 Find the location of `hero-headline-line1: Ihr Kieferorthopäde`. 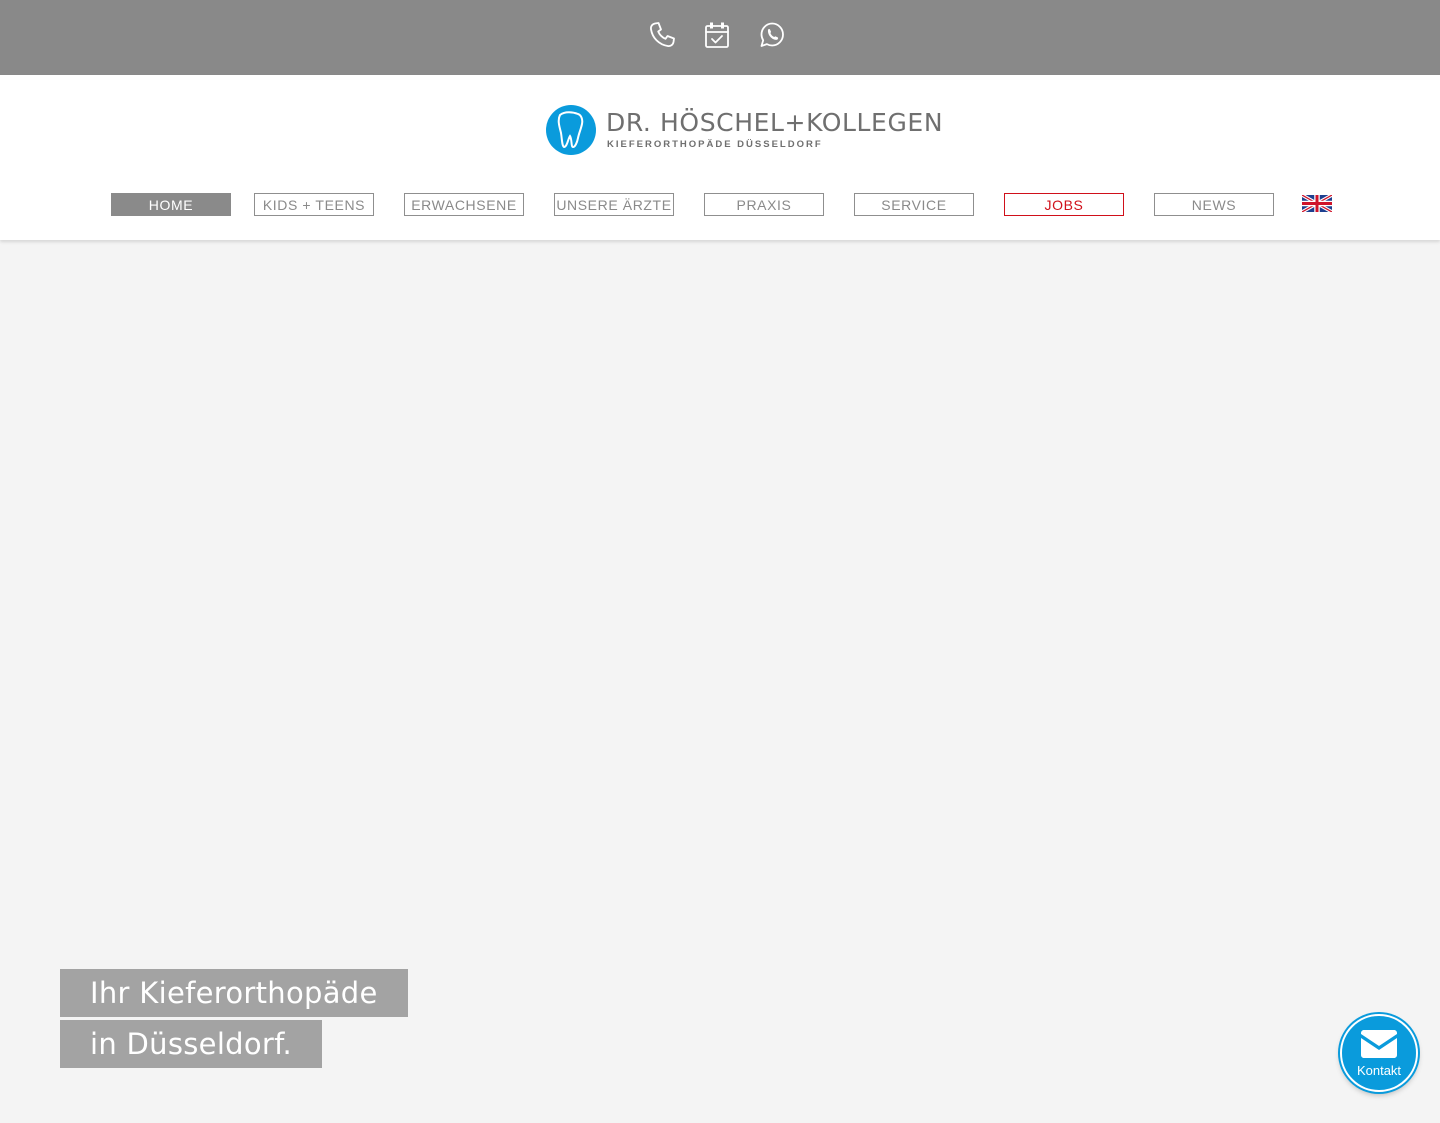

hero-headline-line1: Ihr Kieferorthopäde is located at coordinates (234, 993).